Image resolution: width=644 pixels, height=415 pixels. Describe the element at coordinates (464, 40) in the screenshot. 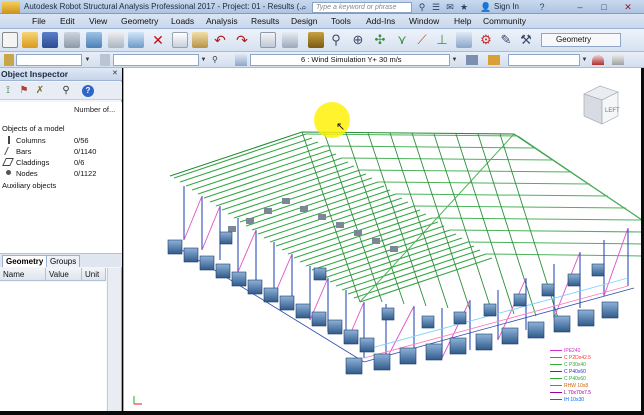

I see `loads-icon` at that location.